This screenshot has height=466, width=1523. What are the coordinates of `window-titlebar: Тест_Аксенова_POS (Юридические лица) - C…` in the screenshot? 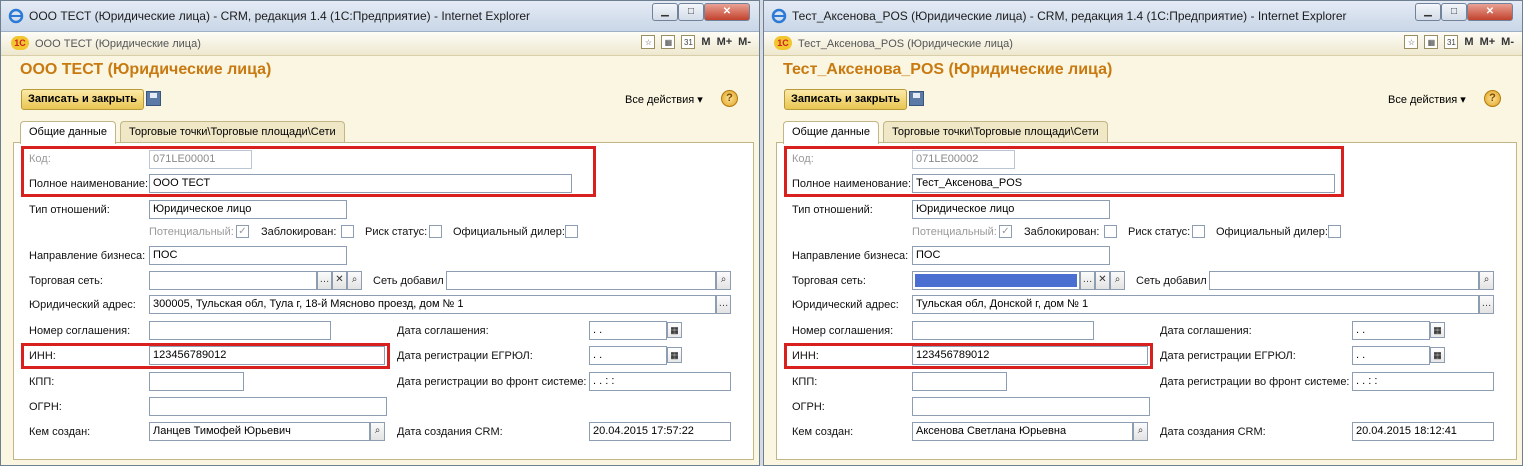 It's located at (1143, 16).